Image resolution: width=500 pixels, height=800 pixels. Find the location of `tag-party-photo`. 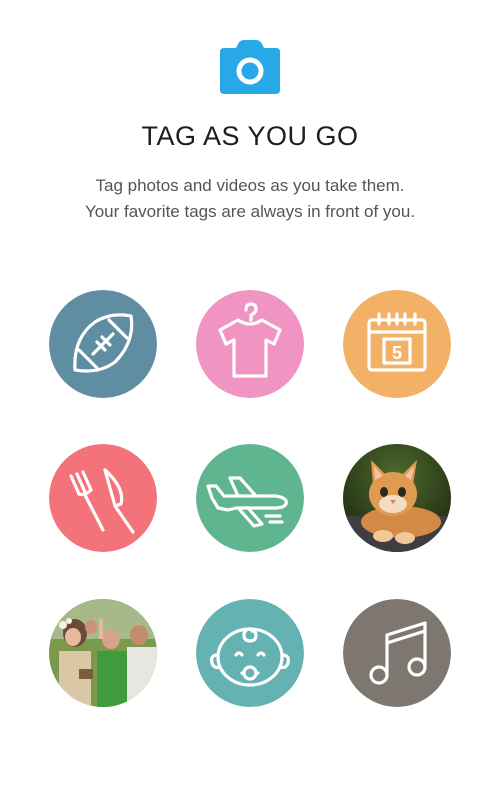

tag-party-photo is located at coordinates (103, 653).